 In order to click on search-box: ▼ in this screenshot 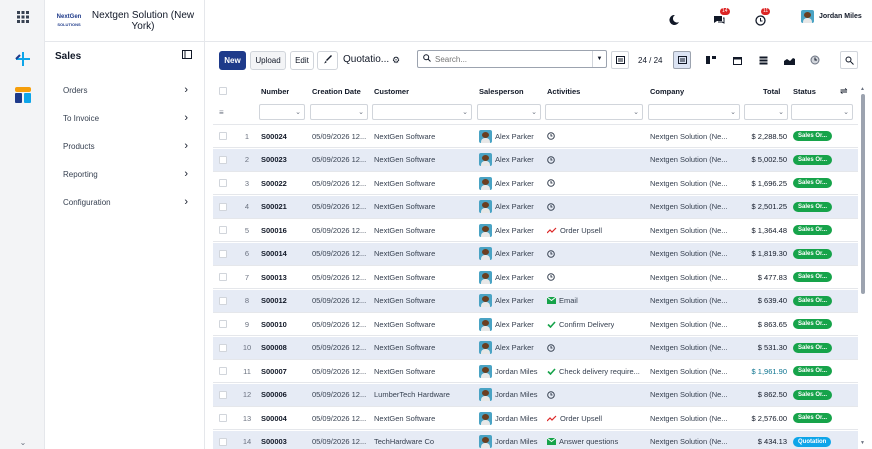, I will do `click(512, 59)`.